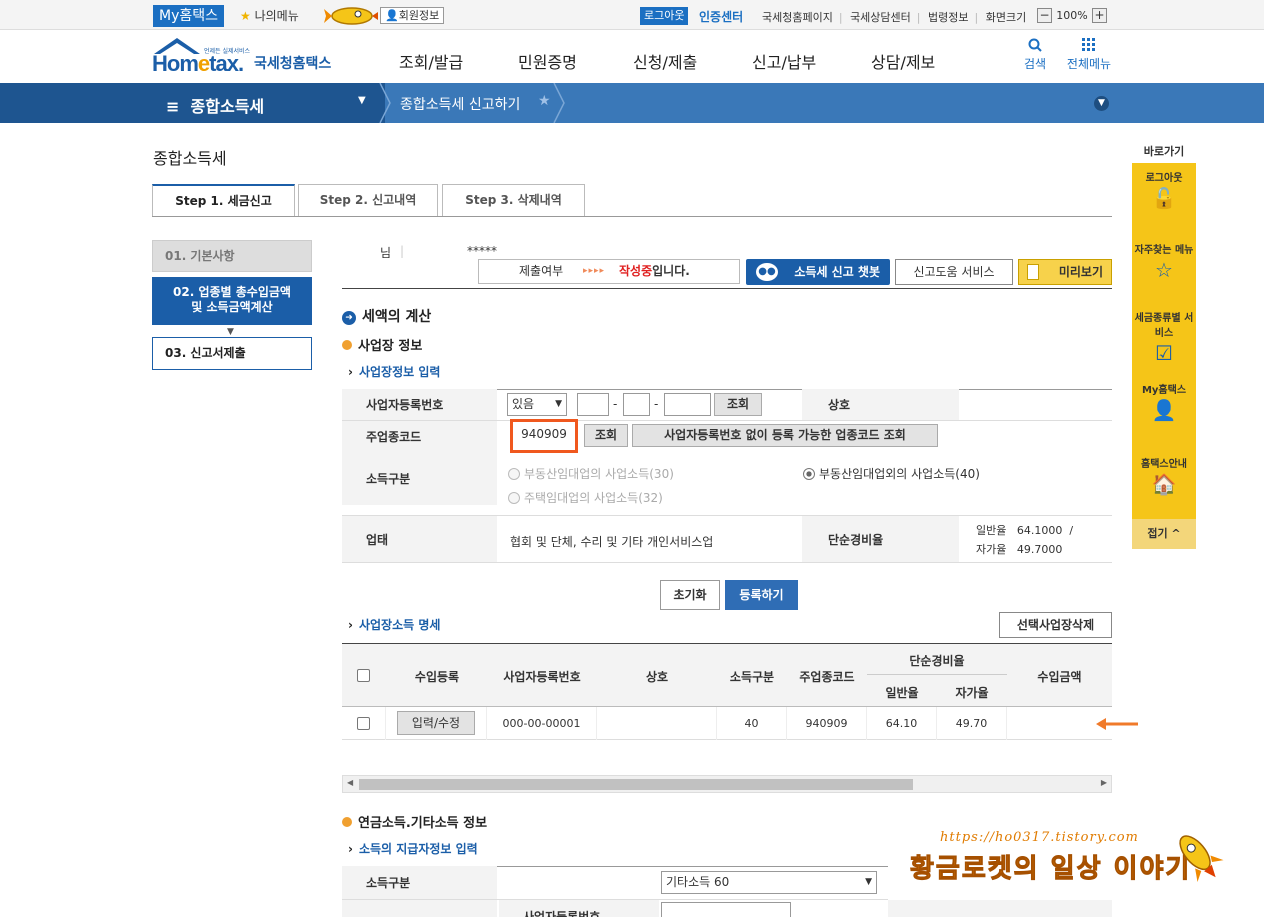  I want to click on income-type-select: 기타소득 60 ▼, so click(769, 882).